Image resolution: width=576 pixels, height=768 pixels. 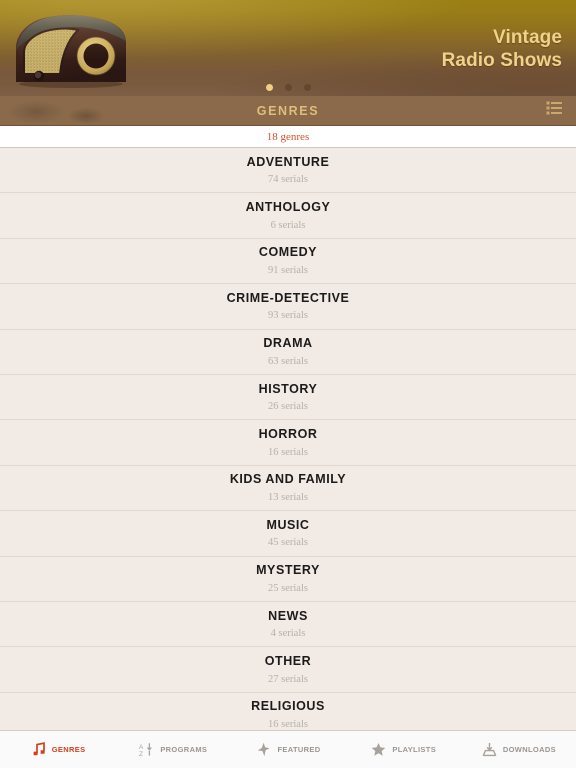 I want to click on tab-label: DOWNLOADS, so click(x=529, y=749).